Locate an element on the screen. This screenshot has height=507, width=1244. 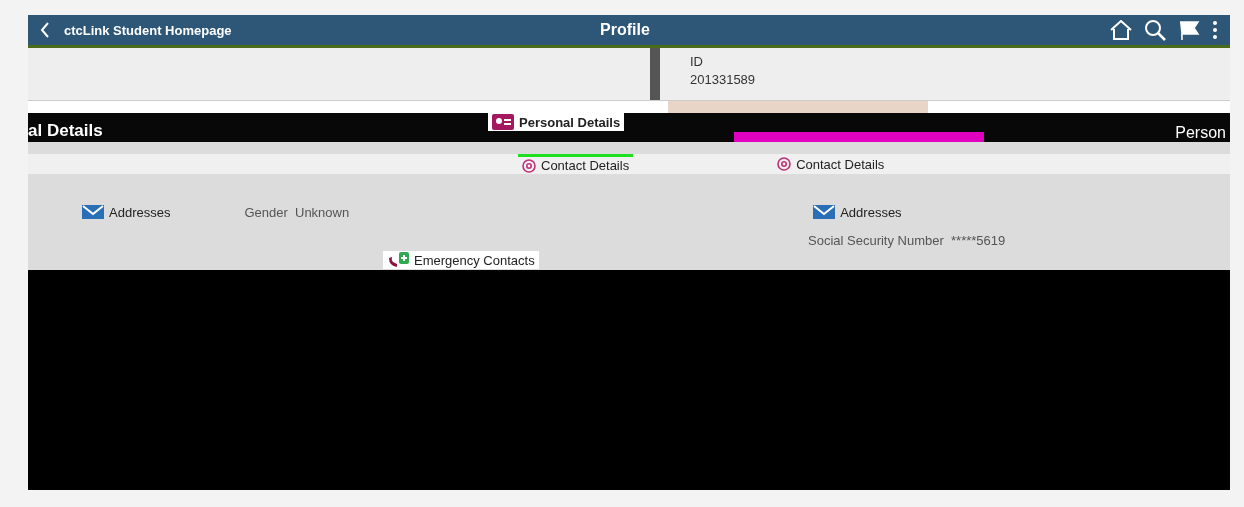
back-link: ctcLink Student Homepage is located at coordinates (320, 30).